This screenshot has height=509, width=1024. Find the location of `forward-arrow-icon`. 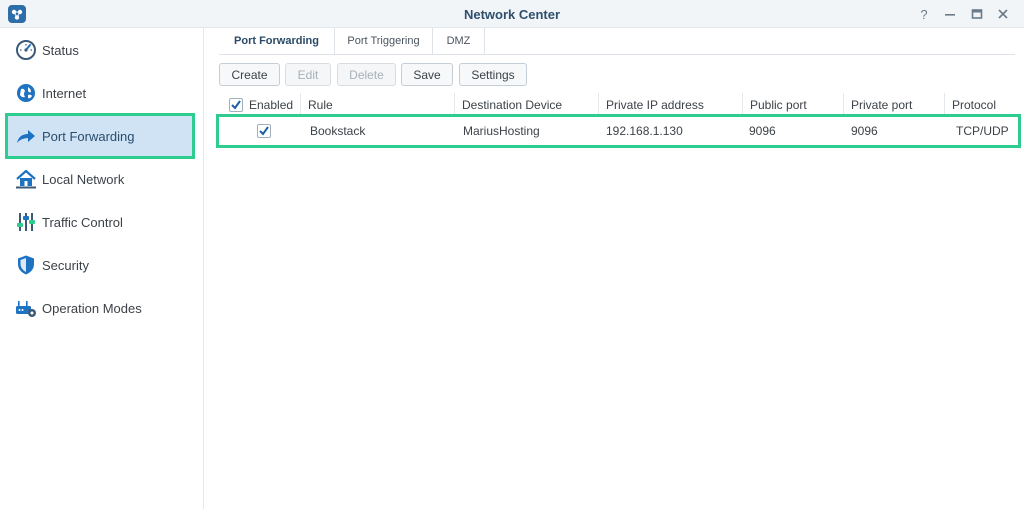

forward-arrow-icon is located at coordinates (26, 136).